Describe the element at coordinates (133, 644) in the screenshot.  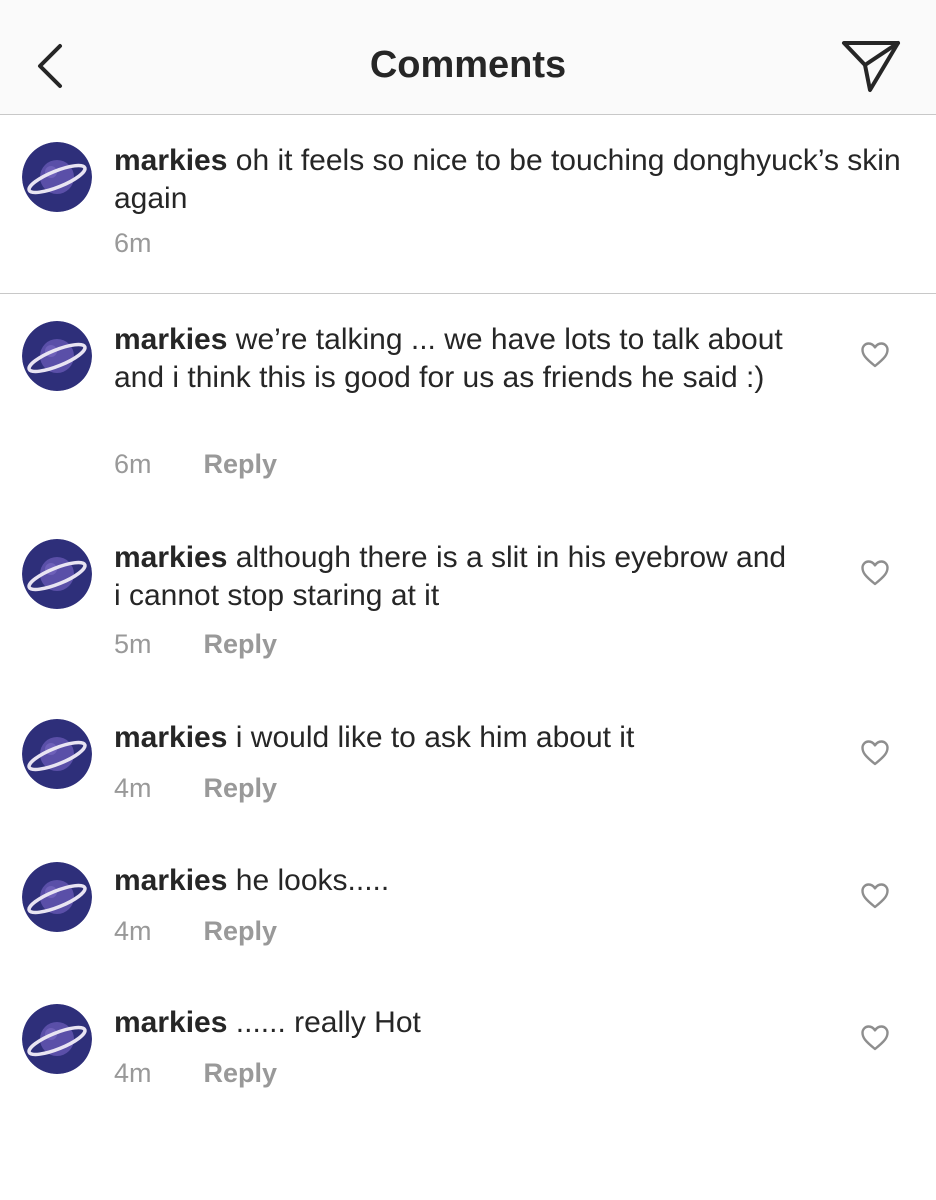
I see `timestamp: 5m` at that location.